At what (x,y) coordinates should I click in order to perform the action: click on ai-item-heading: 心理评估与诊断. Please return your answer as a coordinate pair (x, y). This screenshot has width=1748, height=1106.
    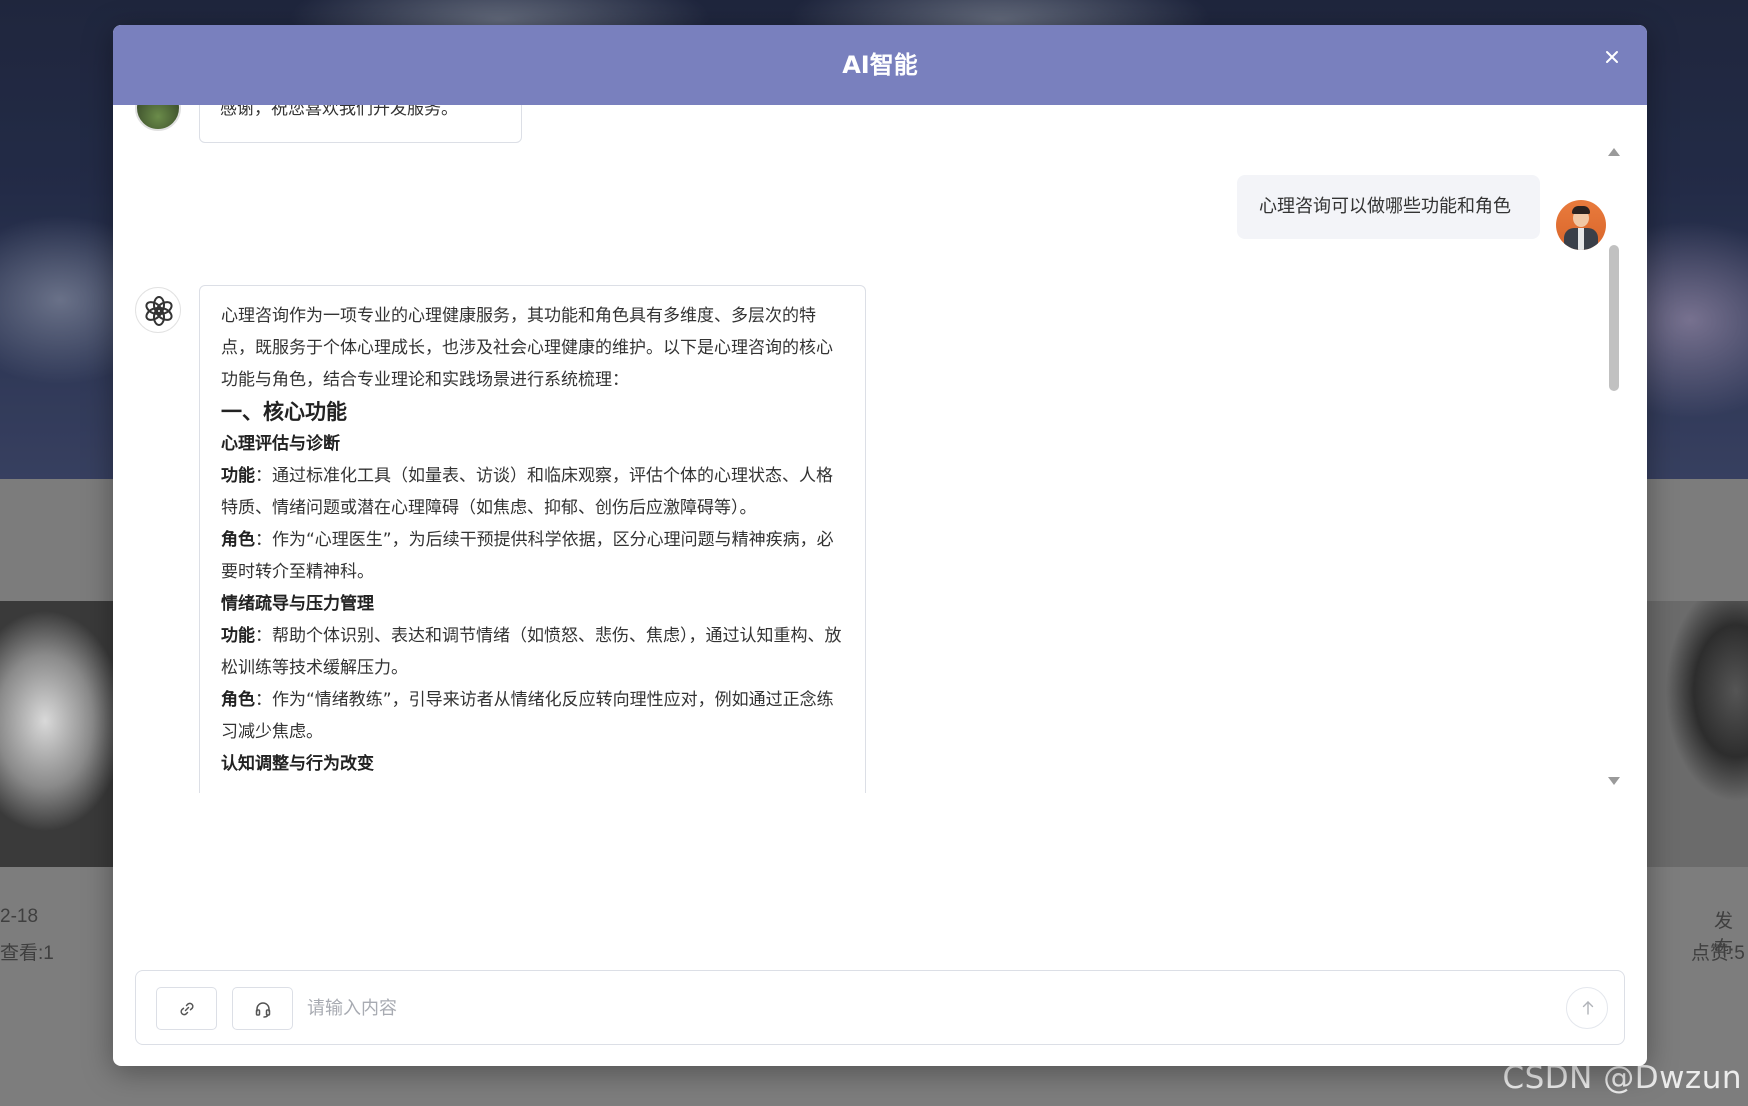
    Looking at the image, I should click on (280, 444).